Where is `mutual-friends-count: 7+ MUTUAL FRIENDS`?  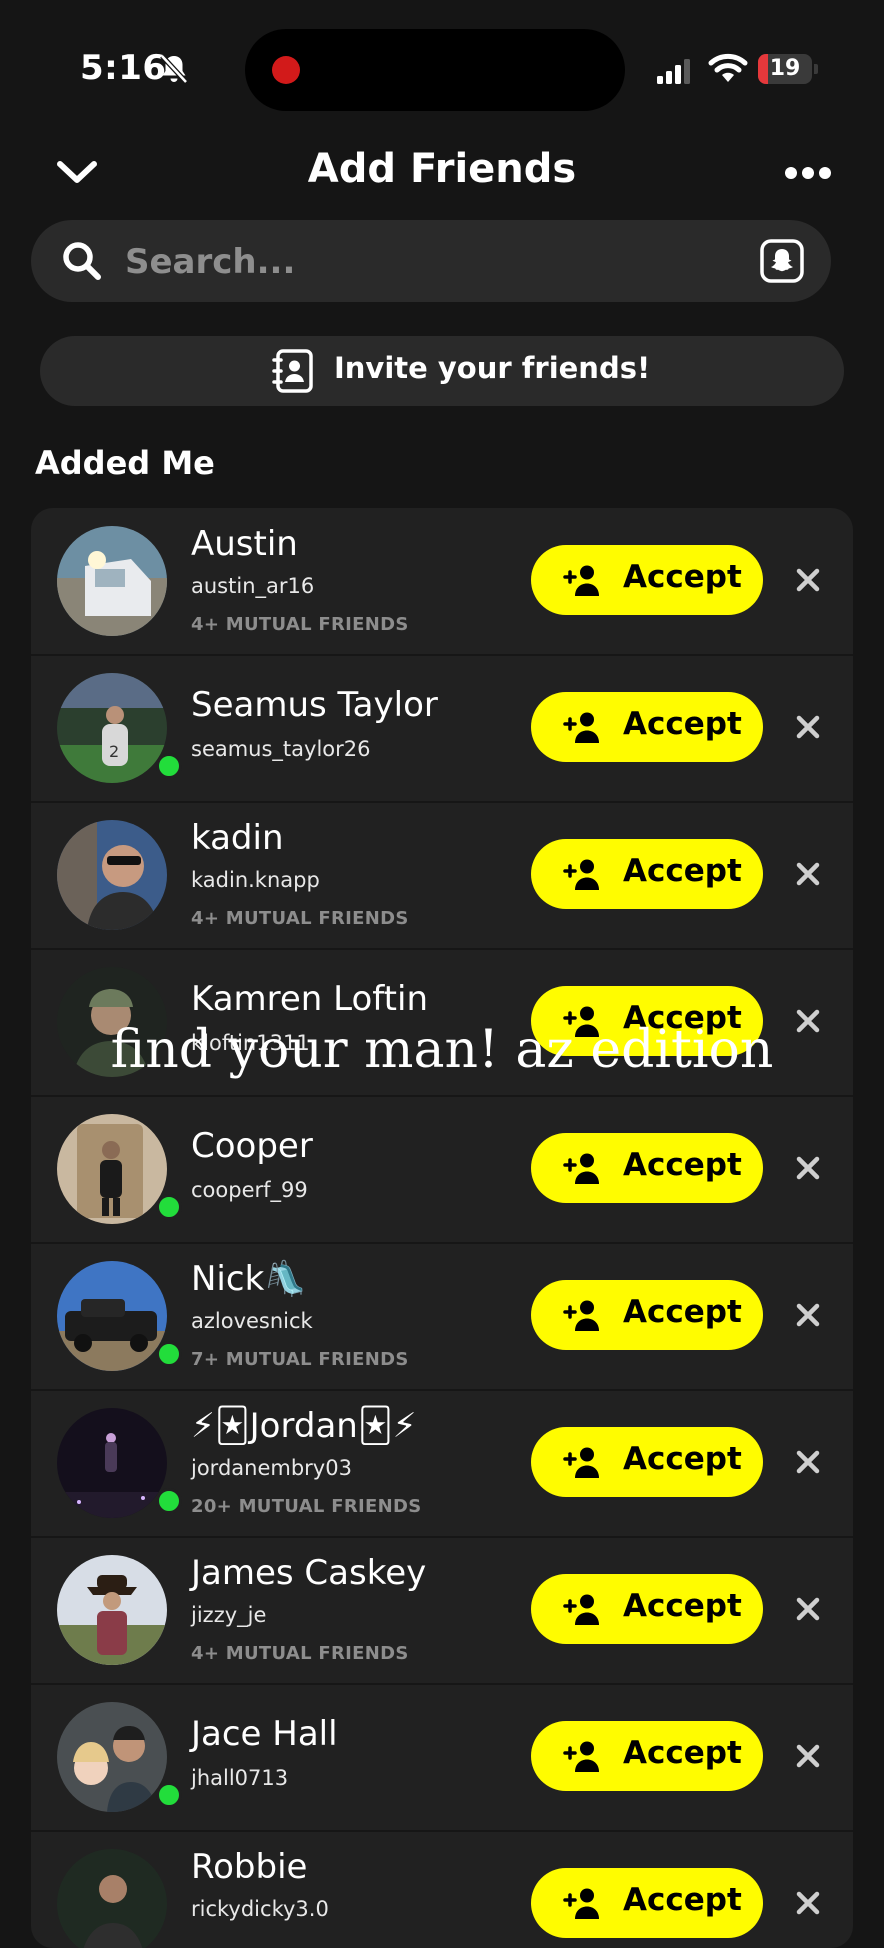 mutual-friends-count: 7+ MUTUAL FRIENDS is located at coordinates (300, 1359).